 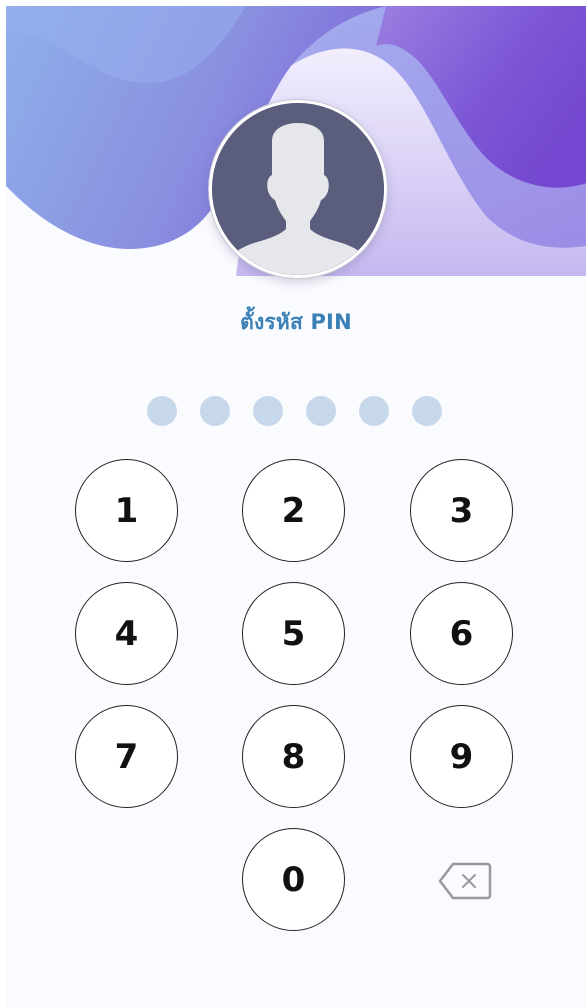 I want to click on key-0-button: 0, so click(x=293, y=879).